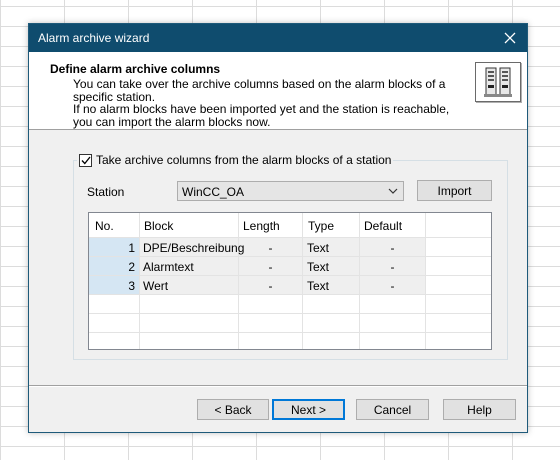 Image resolution: width=560 pixels, height=460 pixels. I want to click on station-select: WinCC_OA, so click(290, 191).